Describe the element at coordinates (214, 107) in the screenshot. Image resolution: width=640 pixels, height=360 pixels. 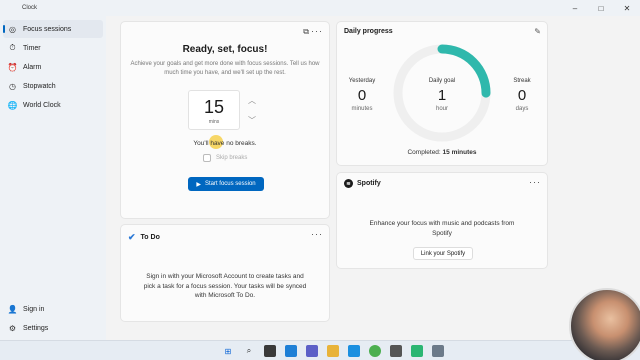
I see `duration-value: 15` at that location.